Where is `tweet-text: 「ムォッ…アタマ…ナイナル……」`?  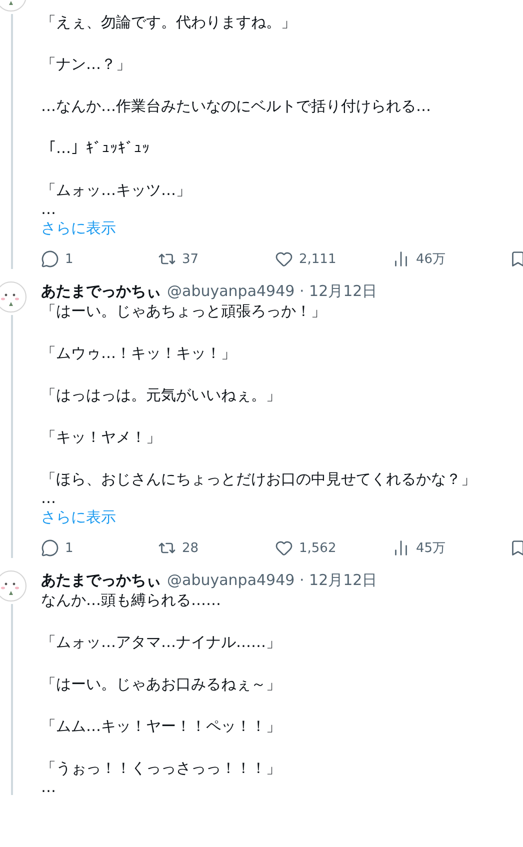 tweet-text: 「ムォッ…アタマ…ナイナル……」 is located at coordinates (161, 642).